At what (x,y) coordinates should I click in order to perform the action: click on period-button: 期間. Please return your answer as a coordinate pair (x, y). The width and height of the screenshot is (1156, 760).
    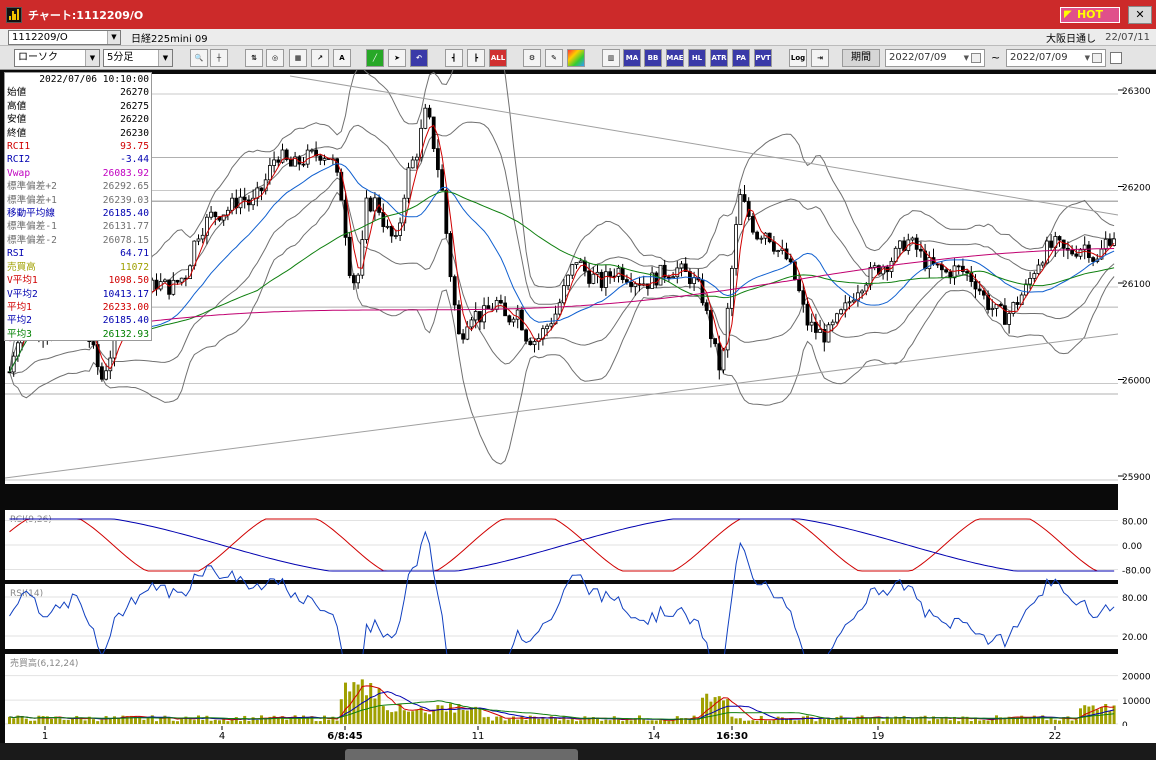
    Looking at the image, I should click on (861, 58).